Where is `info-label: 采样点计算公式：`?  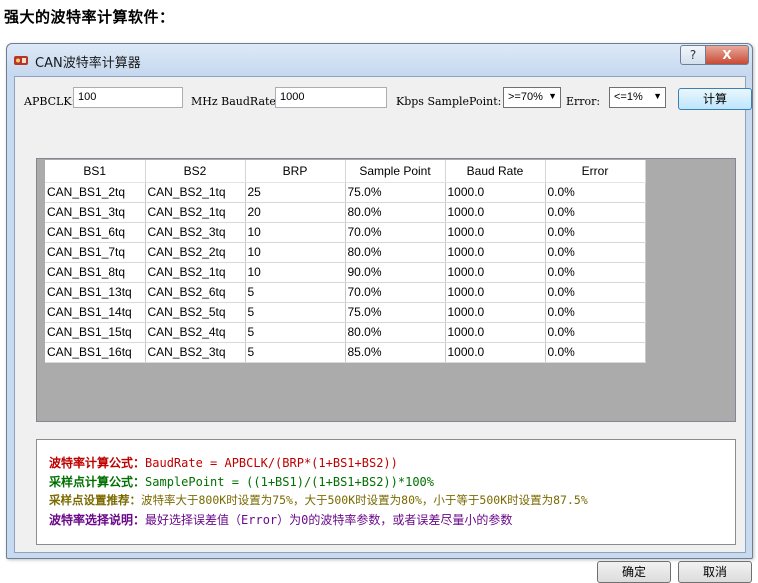 info-label: 采样点计算公式： is located at coordinates (97, 482).